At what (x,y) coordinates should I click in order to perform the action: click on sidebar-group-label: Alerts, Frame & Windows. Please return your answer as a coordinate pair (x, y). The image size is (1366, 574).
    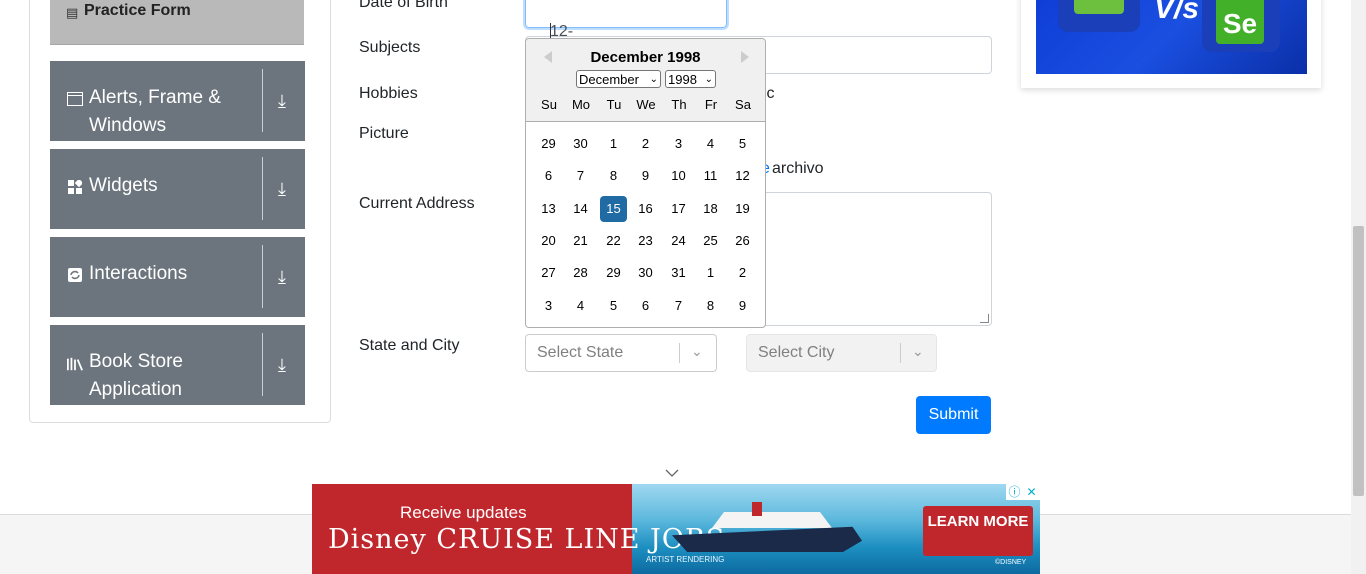
    Looking at the image, I should click on (155, 111).